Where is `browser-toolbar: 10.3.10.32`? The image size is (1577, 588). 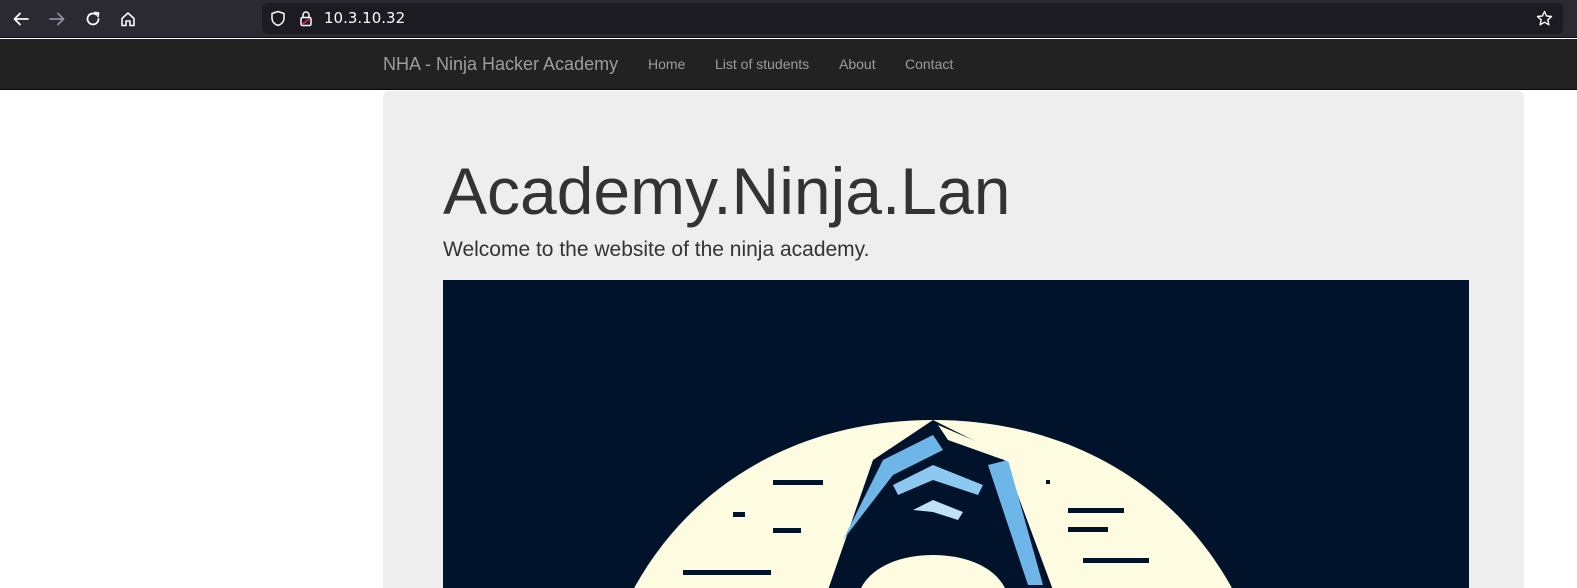
browser-toolbar: 10.3.10.32 is located at coordinates (788, 19).